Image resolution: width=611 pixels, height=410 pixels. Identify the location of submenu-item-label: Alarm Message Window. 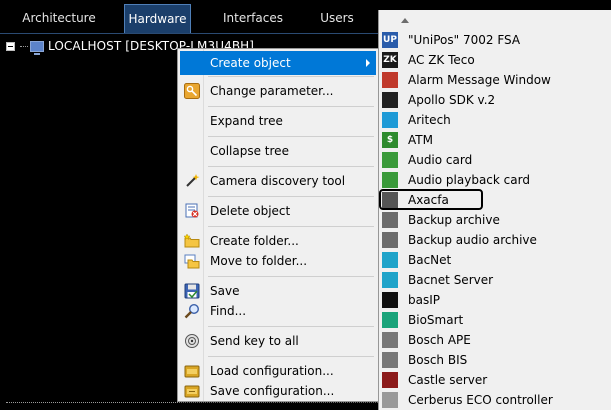
(479, 80).